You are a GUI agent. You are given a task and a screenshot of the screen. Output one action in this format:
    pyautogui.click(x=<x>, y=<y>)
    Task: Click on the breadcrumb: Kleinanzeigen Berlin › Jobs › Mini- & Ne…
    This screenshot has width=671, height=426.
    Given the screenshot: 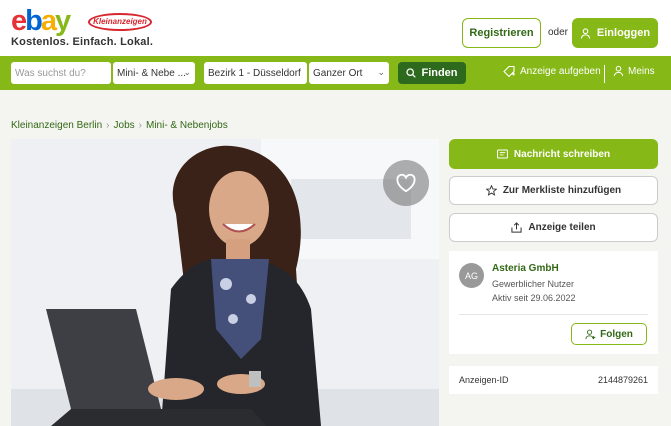 What is the action you would take?
    pyautogui.click(x=119, y=125)
    